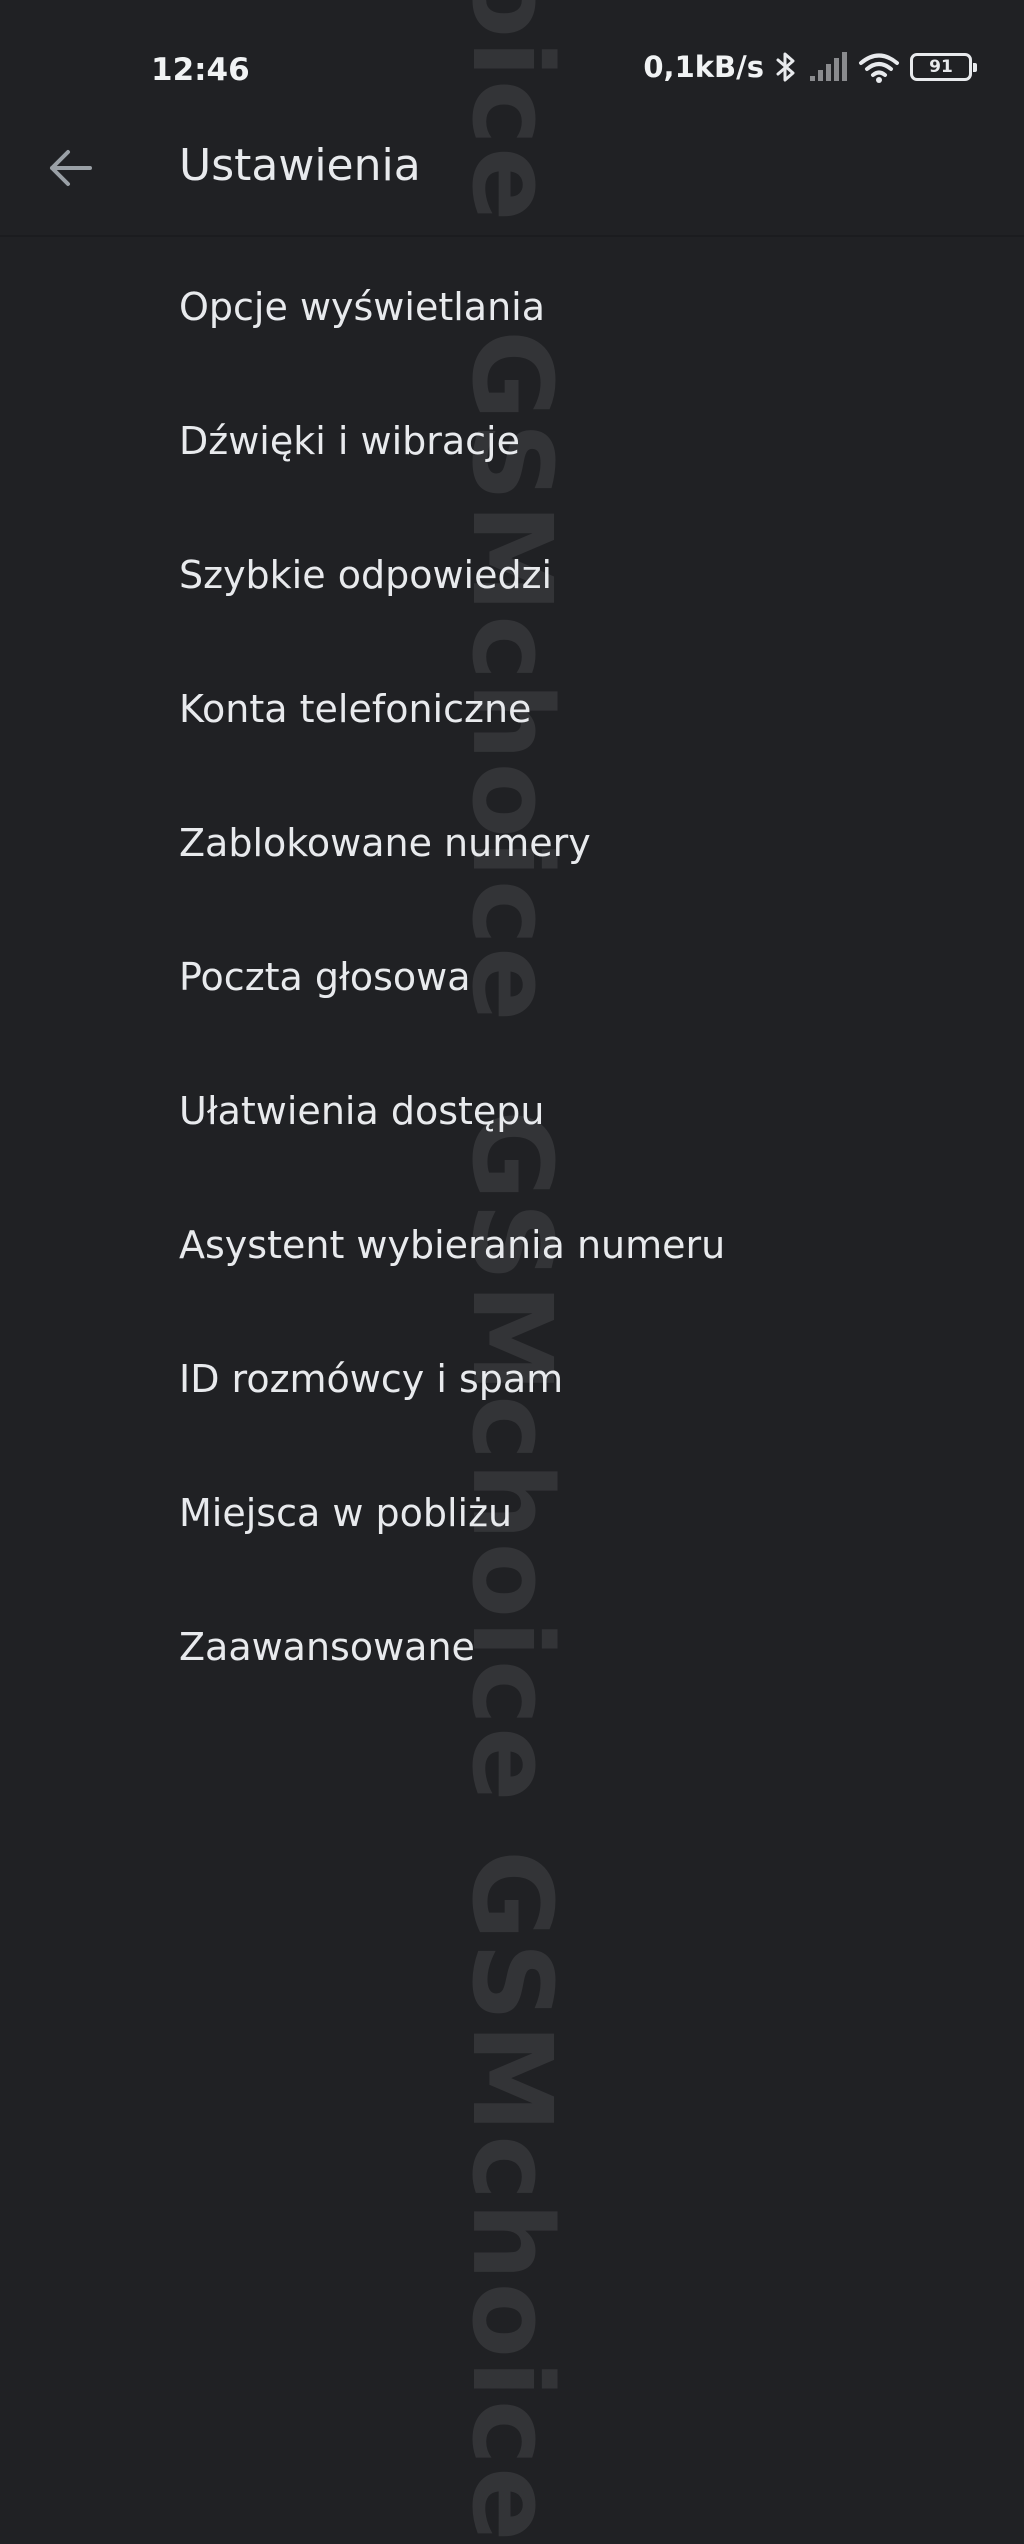 This screenshot has height=2544, width=1024. Describe the element at coordinates (879, 67) in the screenshot. I see `wifi-icon` at that location.